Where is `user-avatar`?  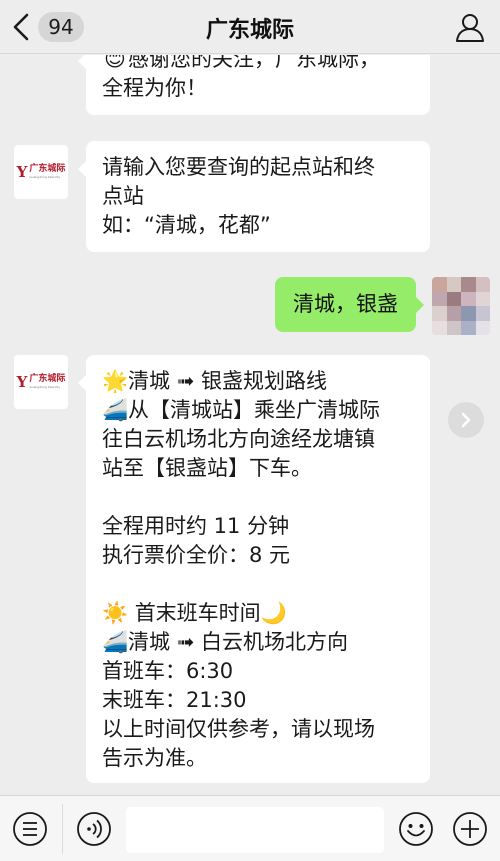 user-avatar is located at coordinates (461, 306).